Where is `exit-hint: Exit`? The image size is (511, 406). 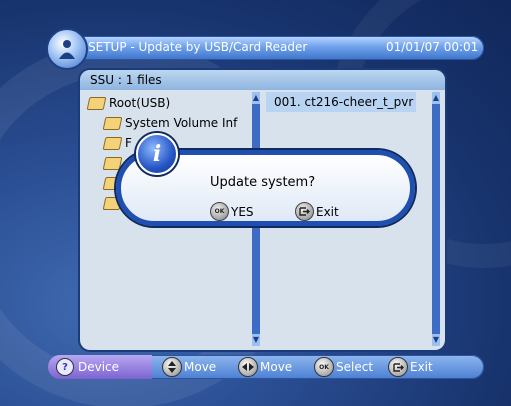
exit-hint: Exit is located at coordinates (410, 367).